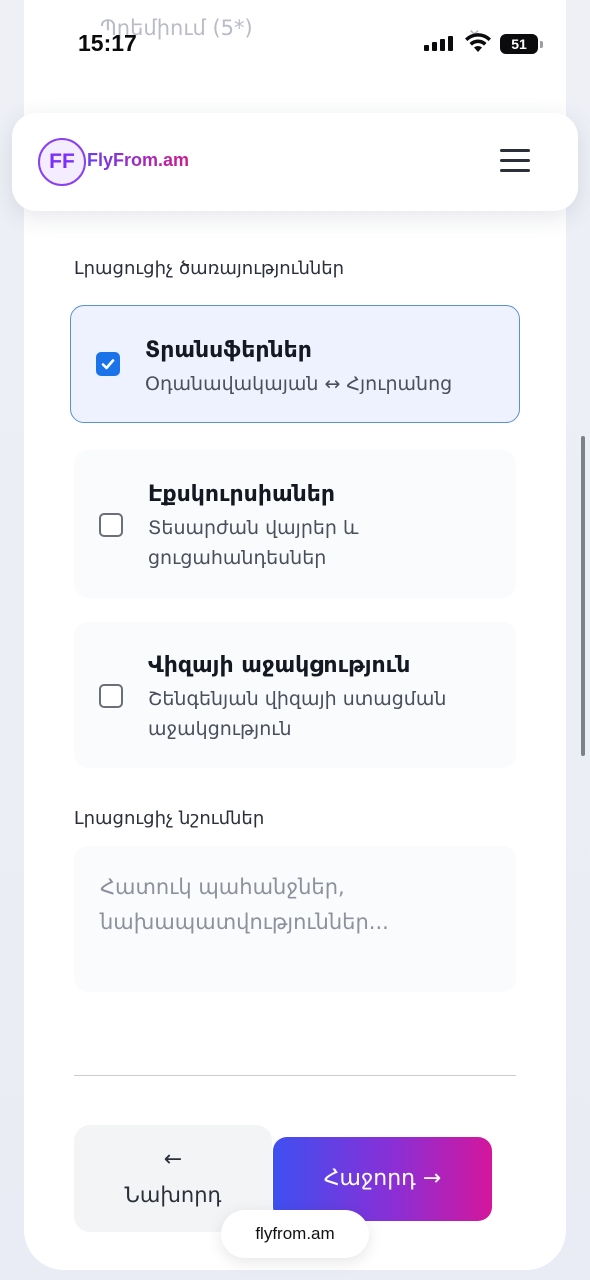 The image size is (590, 1280). I want to click on signal-icon, so click(438, 43).